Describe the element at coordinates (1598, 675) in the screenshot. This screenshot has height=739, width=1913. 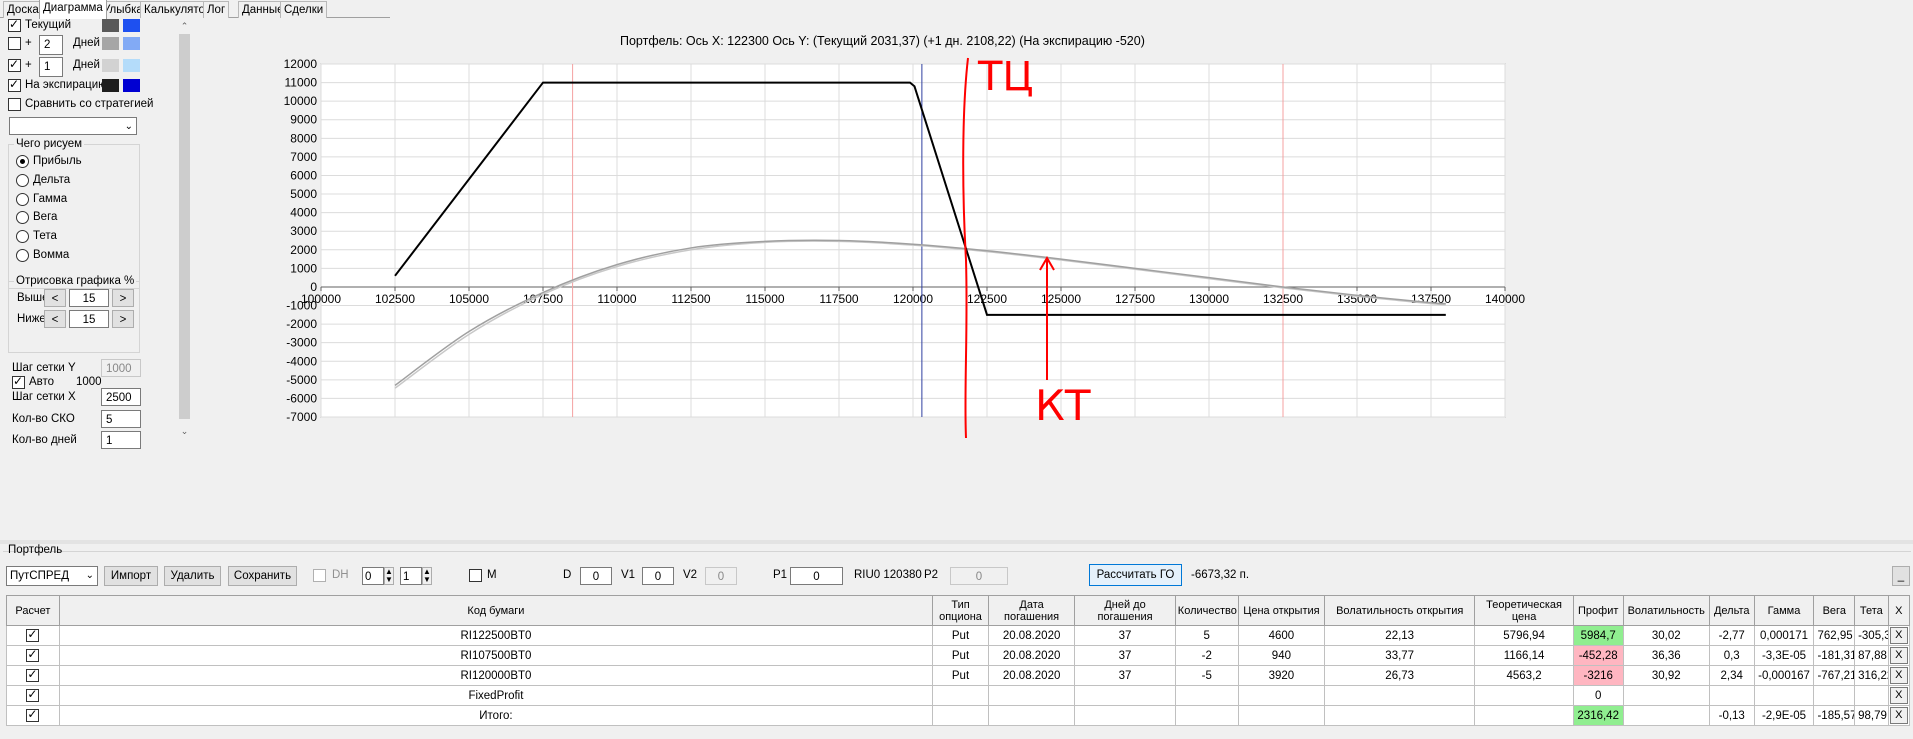
I see `cell-profit: -3216` at that location.